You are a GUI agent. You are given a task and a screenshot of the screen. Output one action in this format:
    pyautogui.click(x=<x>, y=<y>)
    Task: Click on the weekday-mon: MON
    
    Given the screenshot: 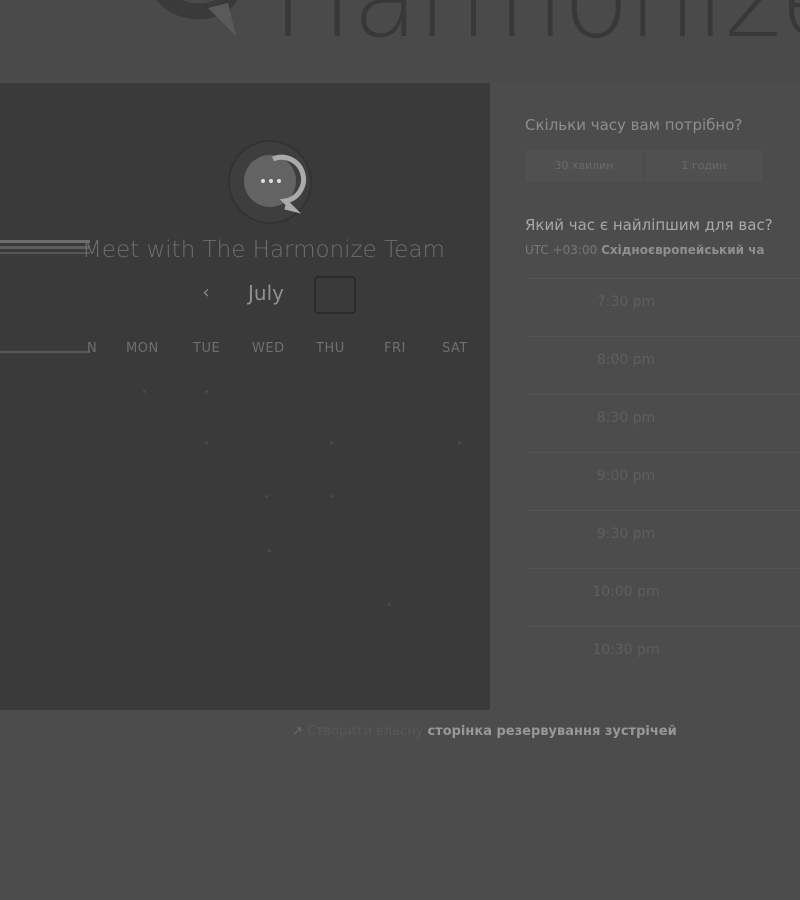 What is the action you would take?
    pyautogui.click(x=142, y=348)
    